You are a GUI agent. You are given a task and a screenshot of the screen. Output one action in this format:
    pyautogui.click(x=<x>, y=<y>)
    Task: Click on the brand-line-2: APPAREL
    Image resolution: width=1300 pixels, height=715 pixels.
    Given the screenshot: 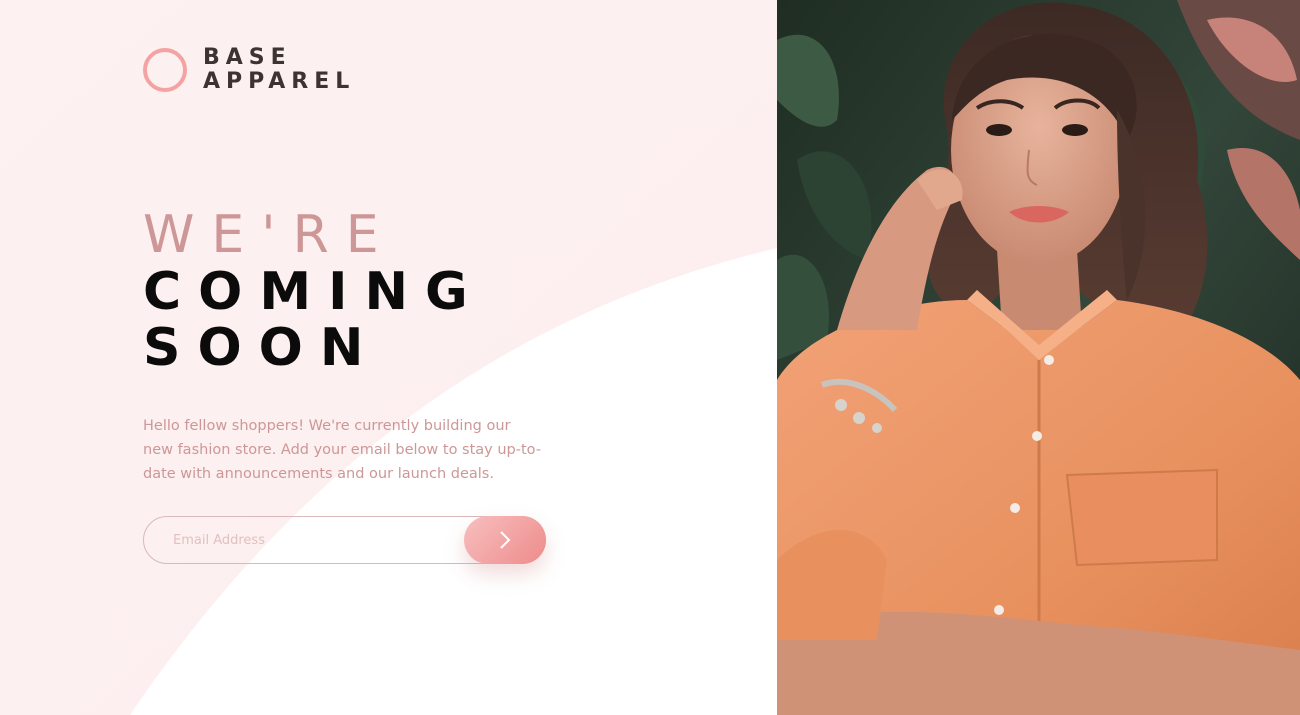 What is the action you would take?
    pyautogui.click(x=279, y=81)
    